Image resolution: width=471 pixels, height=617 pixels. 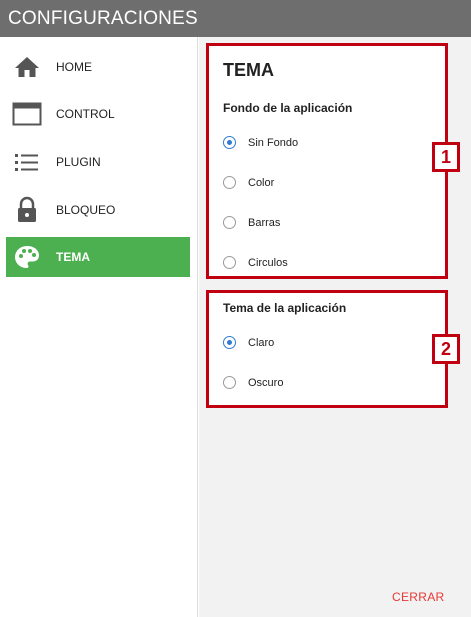 I want to click on annotation-badge: 2, so click(x=446, y=349).